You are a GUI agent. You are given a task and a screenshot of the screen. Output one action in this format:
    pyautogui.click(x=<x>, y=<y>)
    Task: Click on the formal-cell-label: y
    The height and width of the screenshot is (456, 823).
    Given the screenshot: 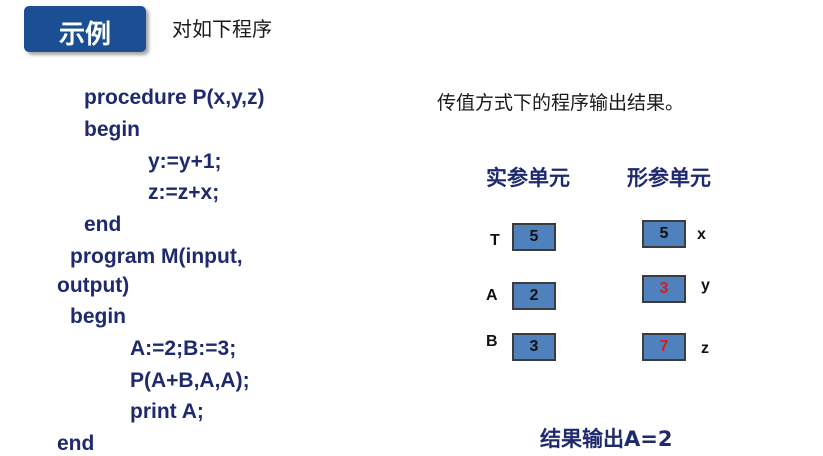 What is the action you would take?
    pyautogui.click(x=705, y=285)
    